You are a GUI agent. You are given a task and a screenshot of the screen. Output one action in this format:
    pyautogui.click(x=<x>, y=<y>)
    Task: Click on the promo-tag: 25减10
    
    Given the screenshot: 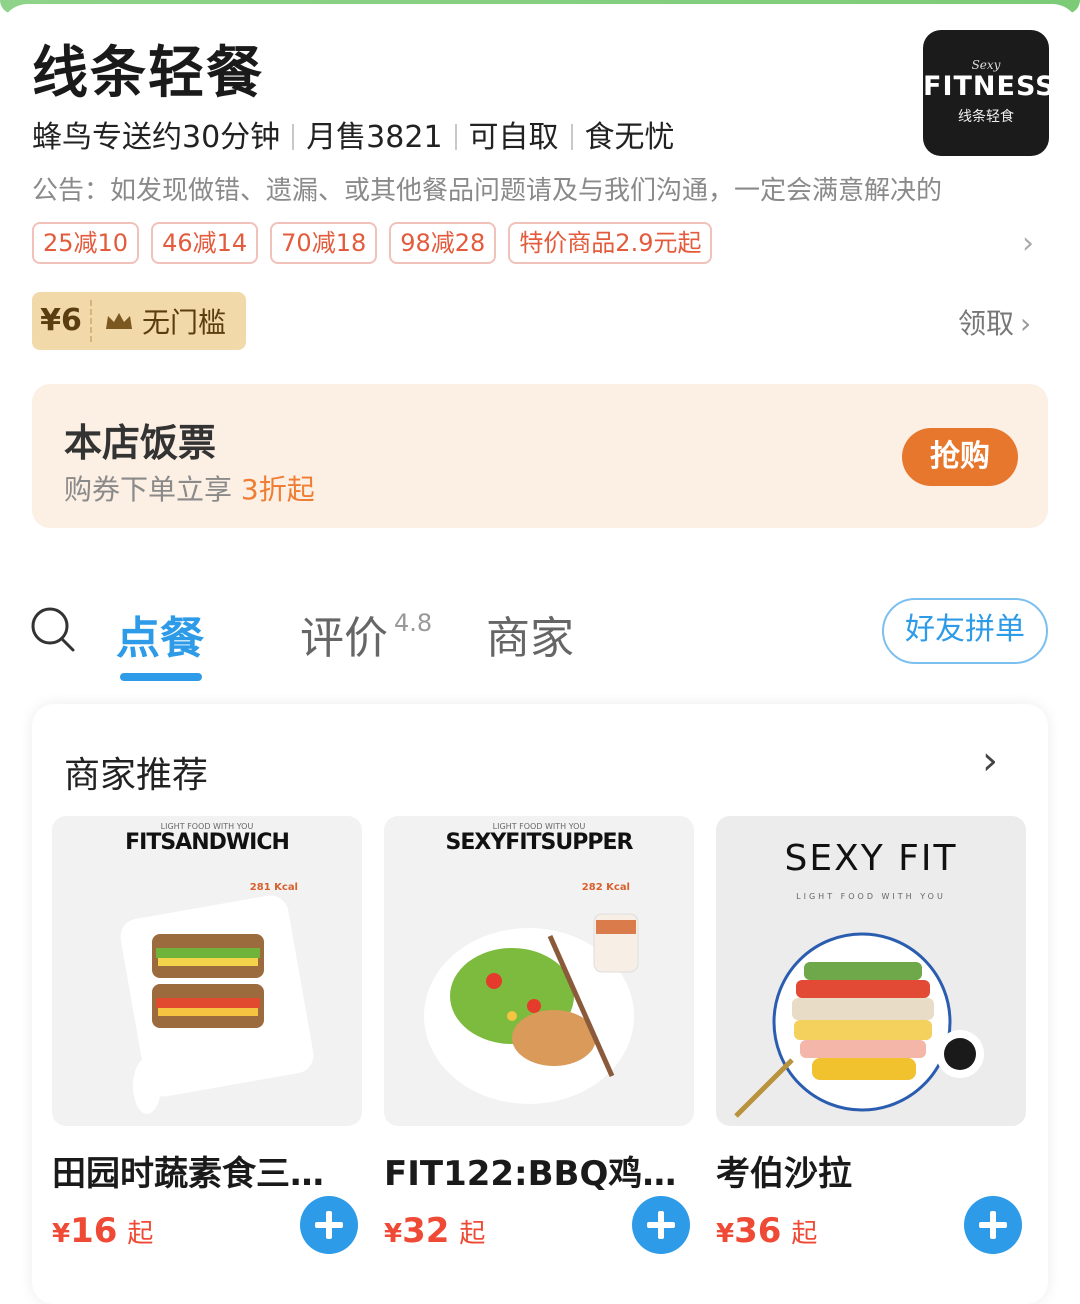 What is the action you would take?
    pyautogui.click(x=86, y=243)
    